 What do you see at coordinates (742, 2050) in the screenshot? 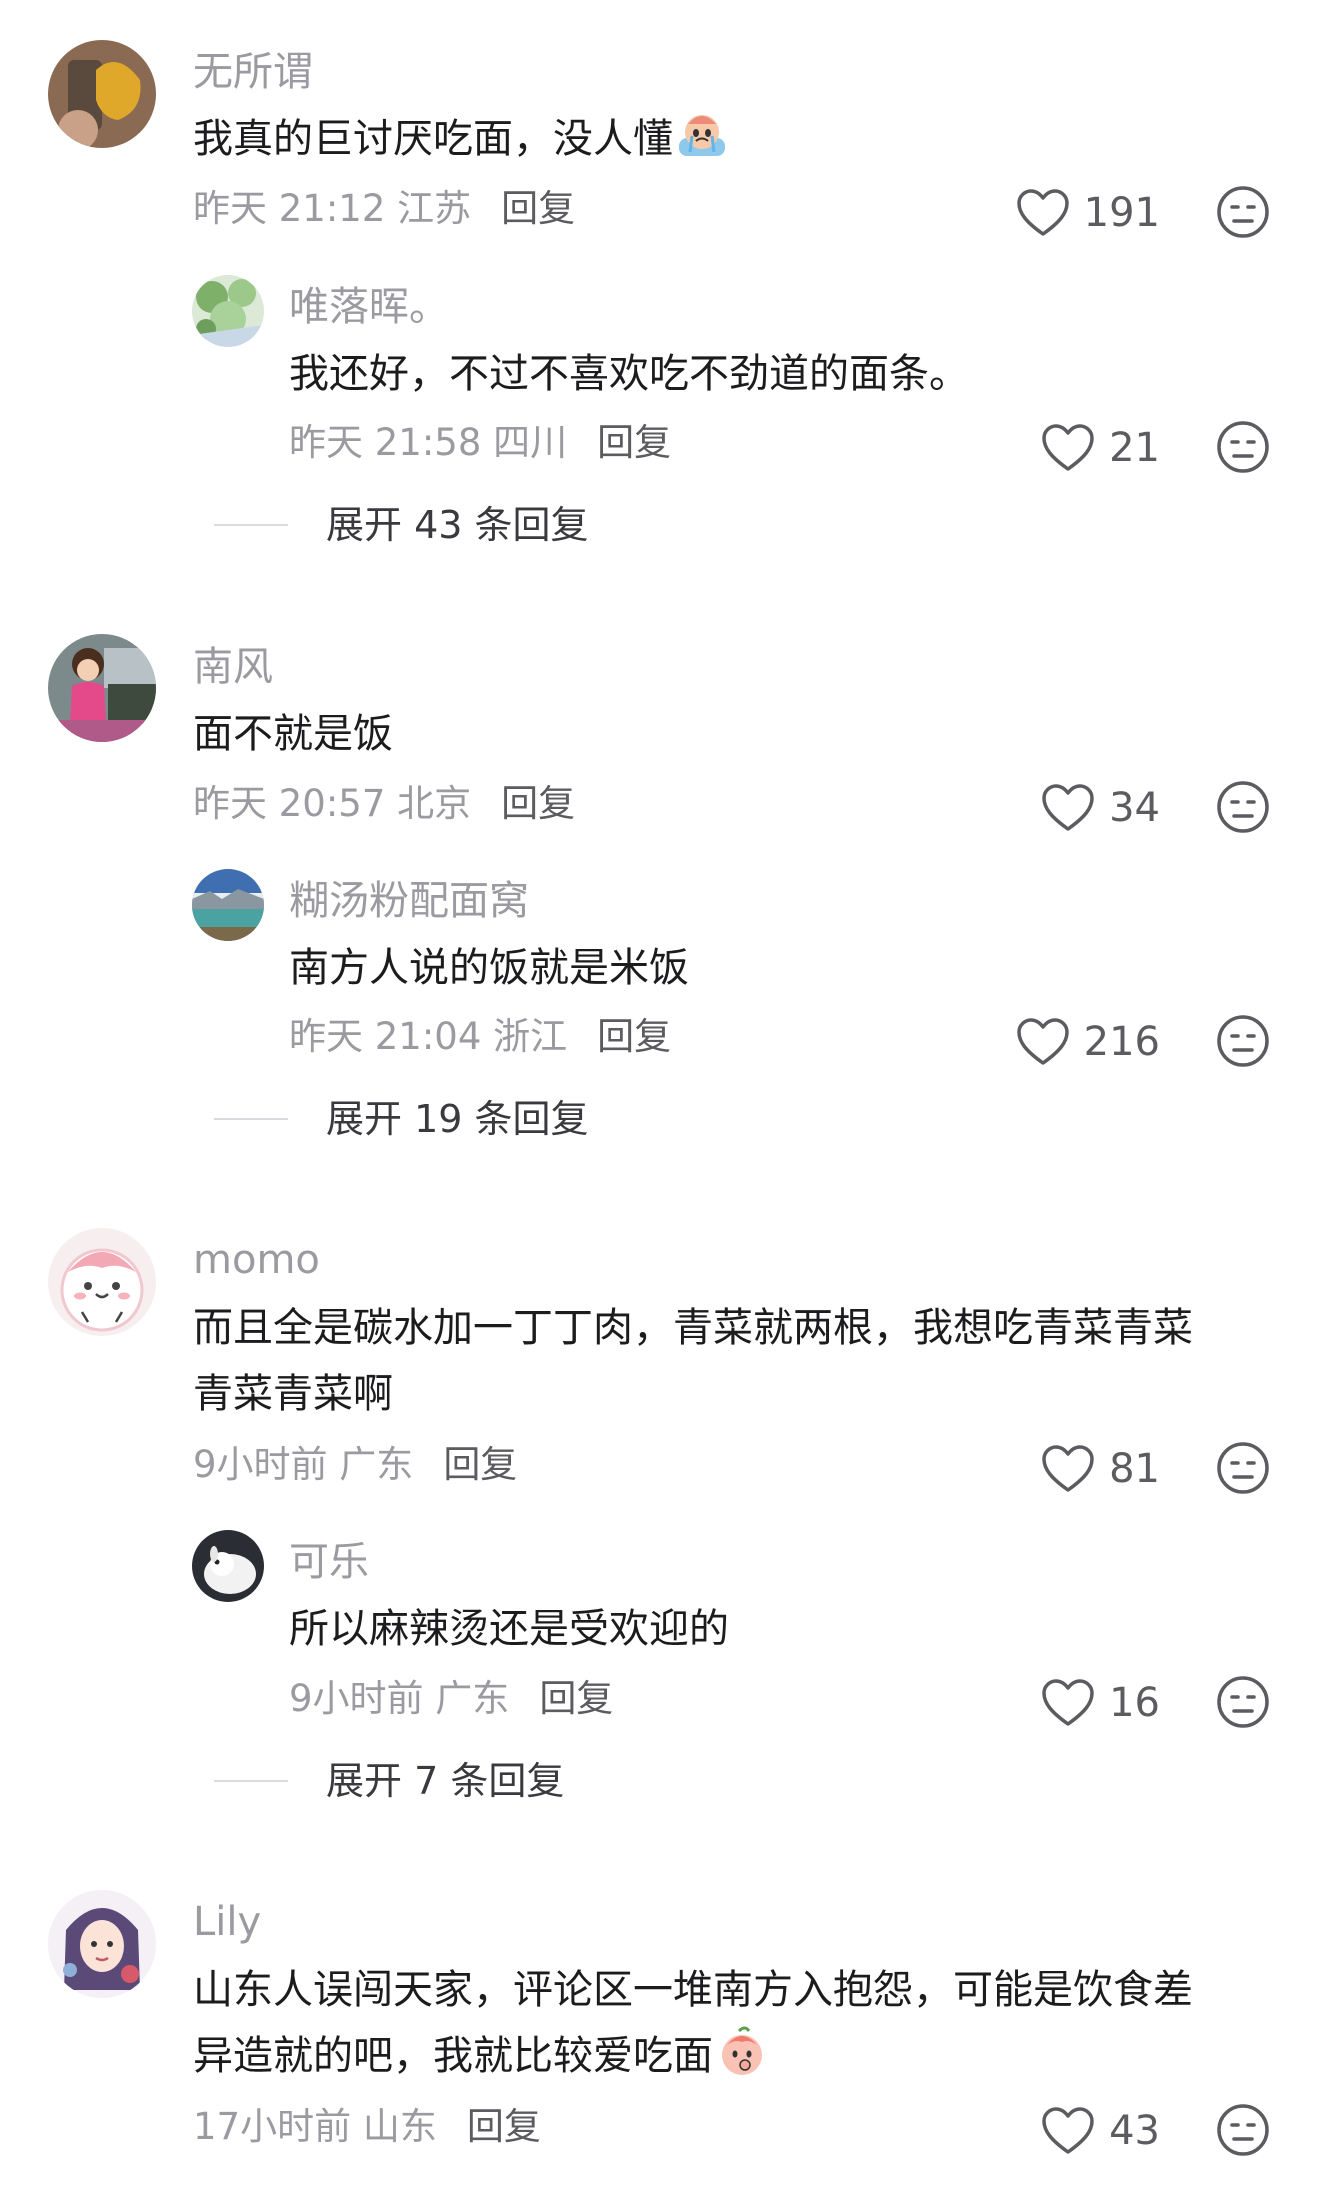
I see `thinking-emoji-icon` at bounding box center [742, 2050].